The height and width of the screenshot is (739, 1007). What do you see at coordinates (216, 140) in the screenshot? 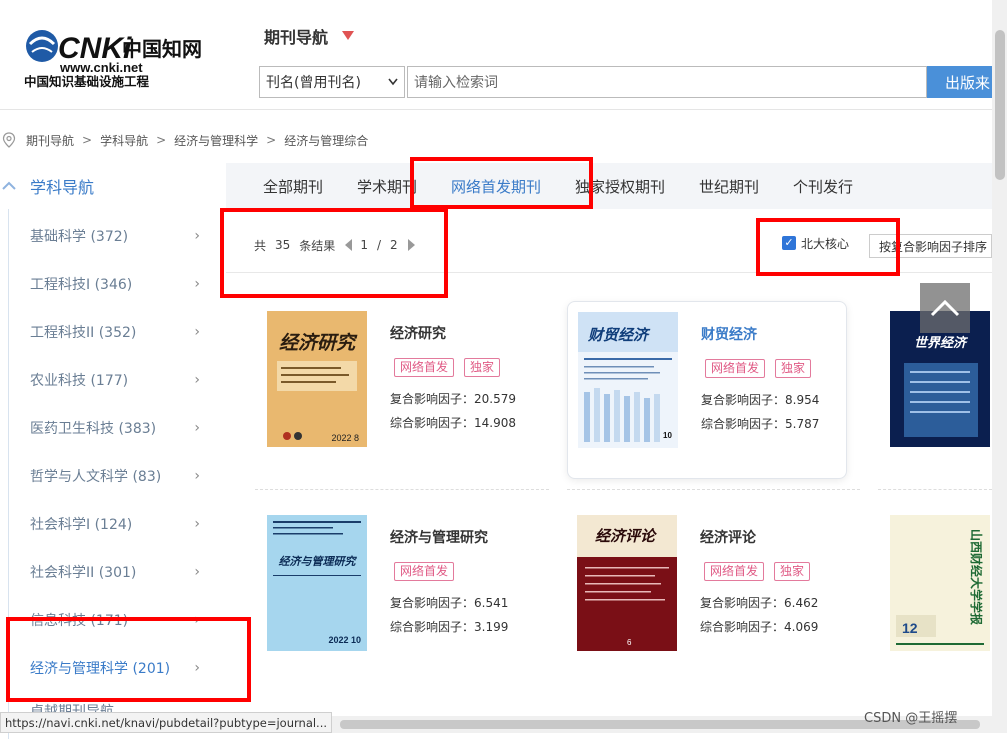
I see `breadcrumb-economics: 经济与管理科学` at bounding box center [216, 140].